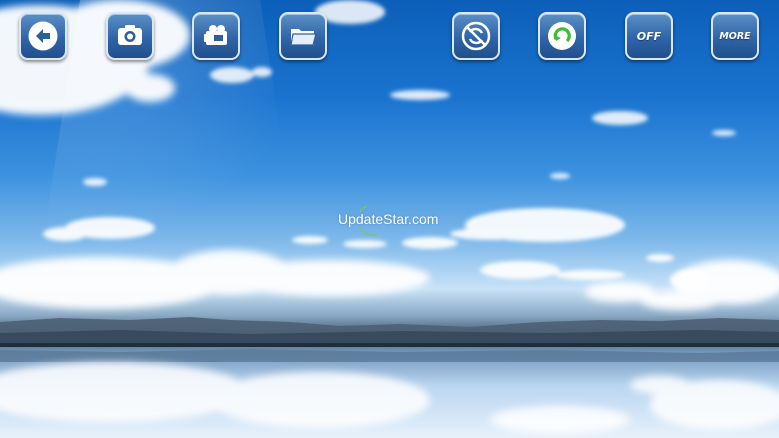 The width and height of the screenshot is (779, 438). I want to click on video-button, so click(216, 36).